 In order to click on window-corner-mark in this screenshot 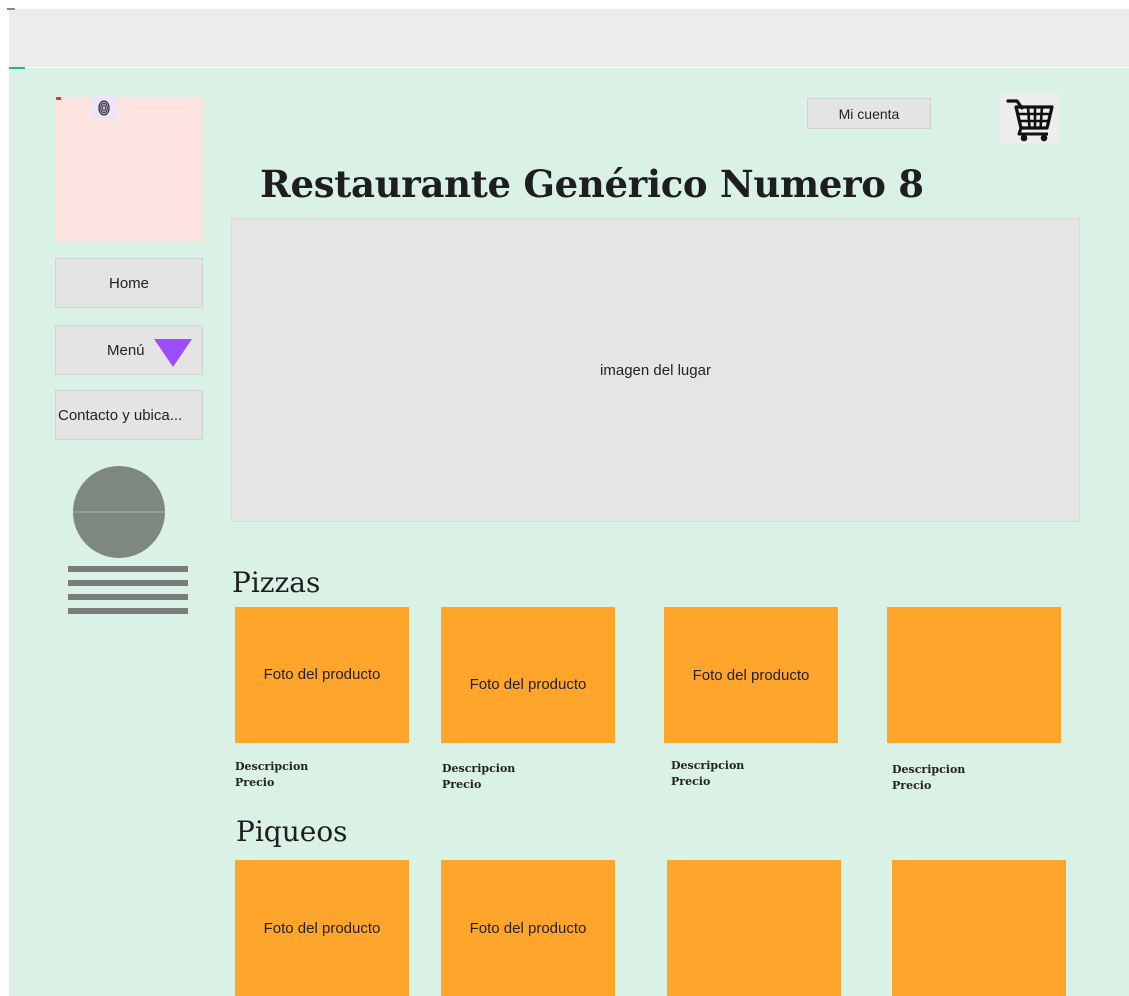, I will do `click(11, 9)`.